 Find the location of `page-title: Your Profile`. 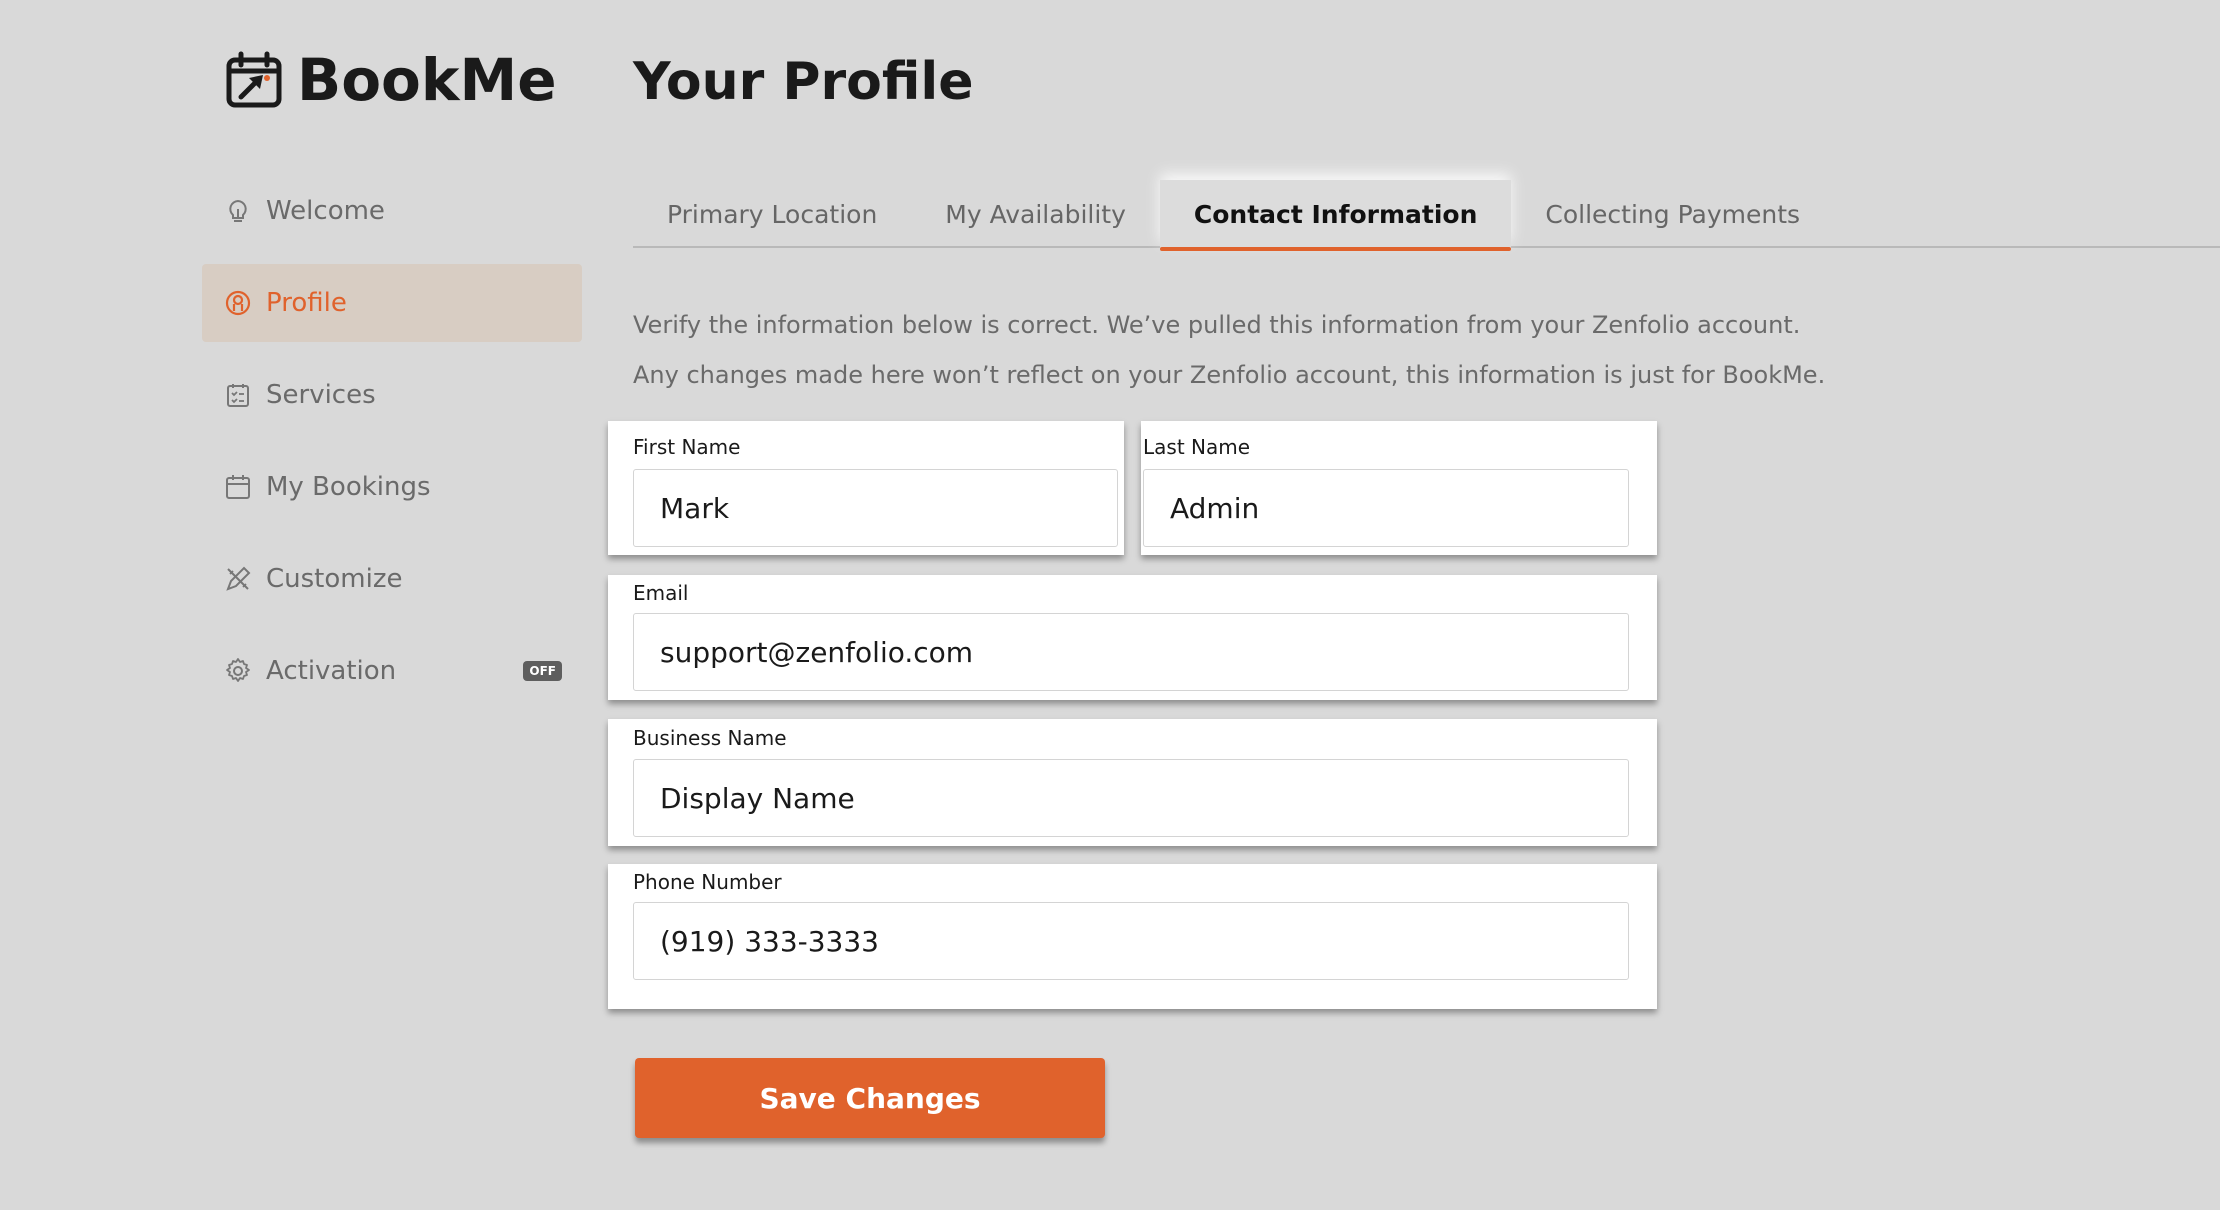

page-title: Your Profile is located at coordinates (803, 82).